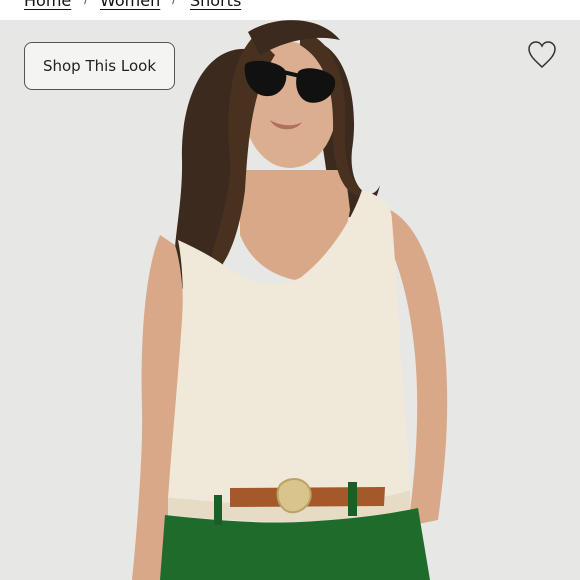  Describe the element at coordinates (130, 5) in the screenshot. I see `breadcrumb-women-link: Women` at that location.